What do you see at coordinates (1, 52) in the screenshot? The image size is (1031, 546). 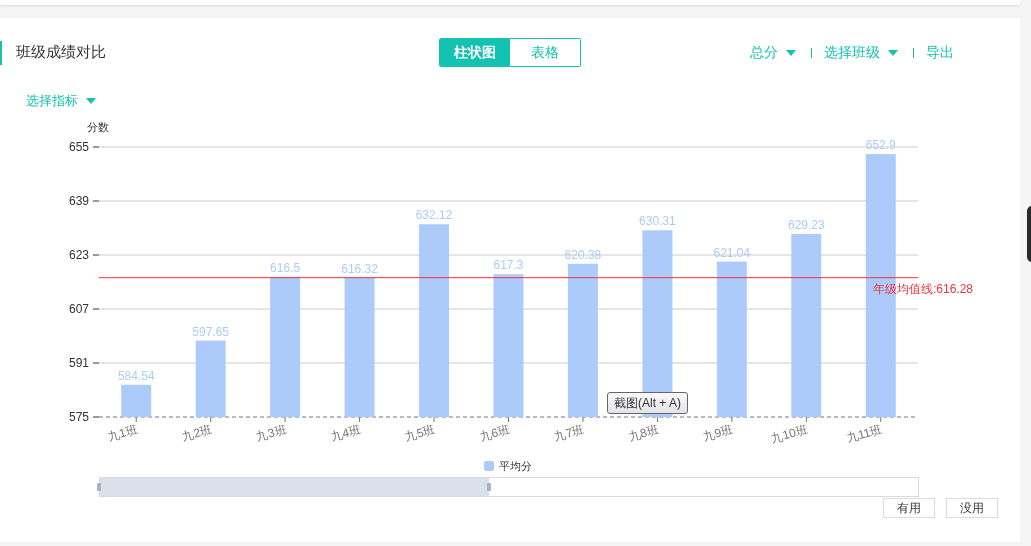 I see `title-accent` at bounding box center [1, 52].